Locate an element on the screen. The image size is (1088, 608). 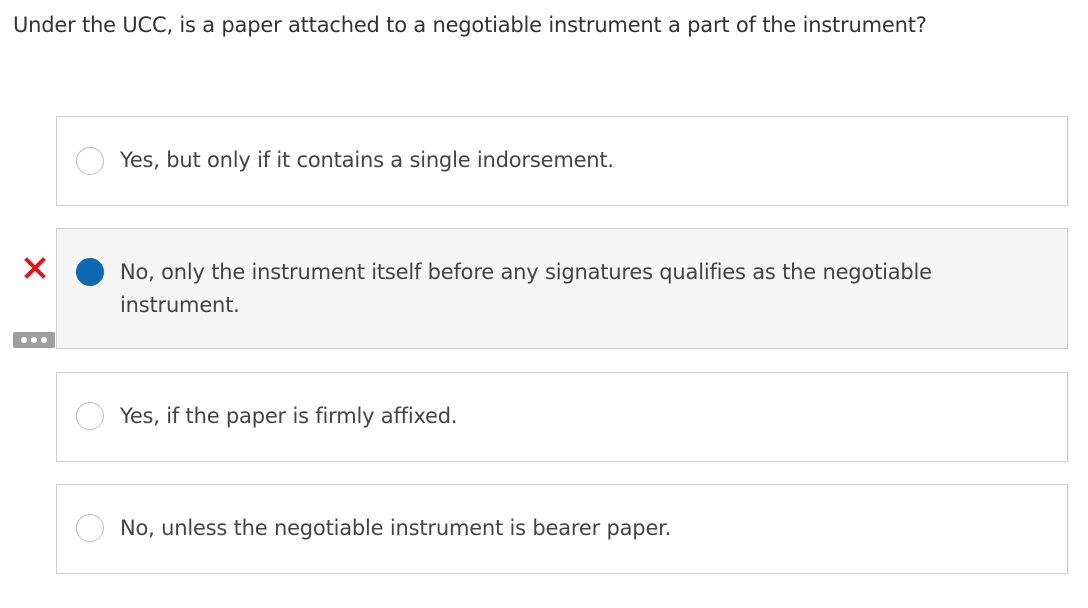
x-mark-icon is located at coordinates (35, 268).